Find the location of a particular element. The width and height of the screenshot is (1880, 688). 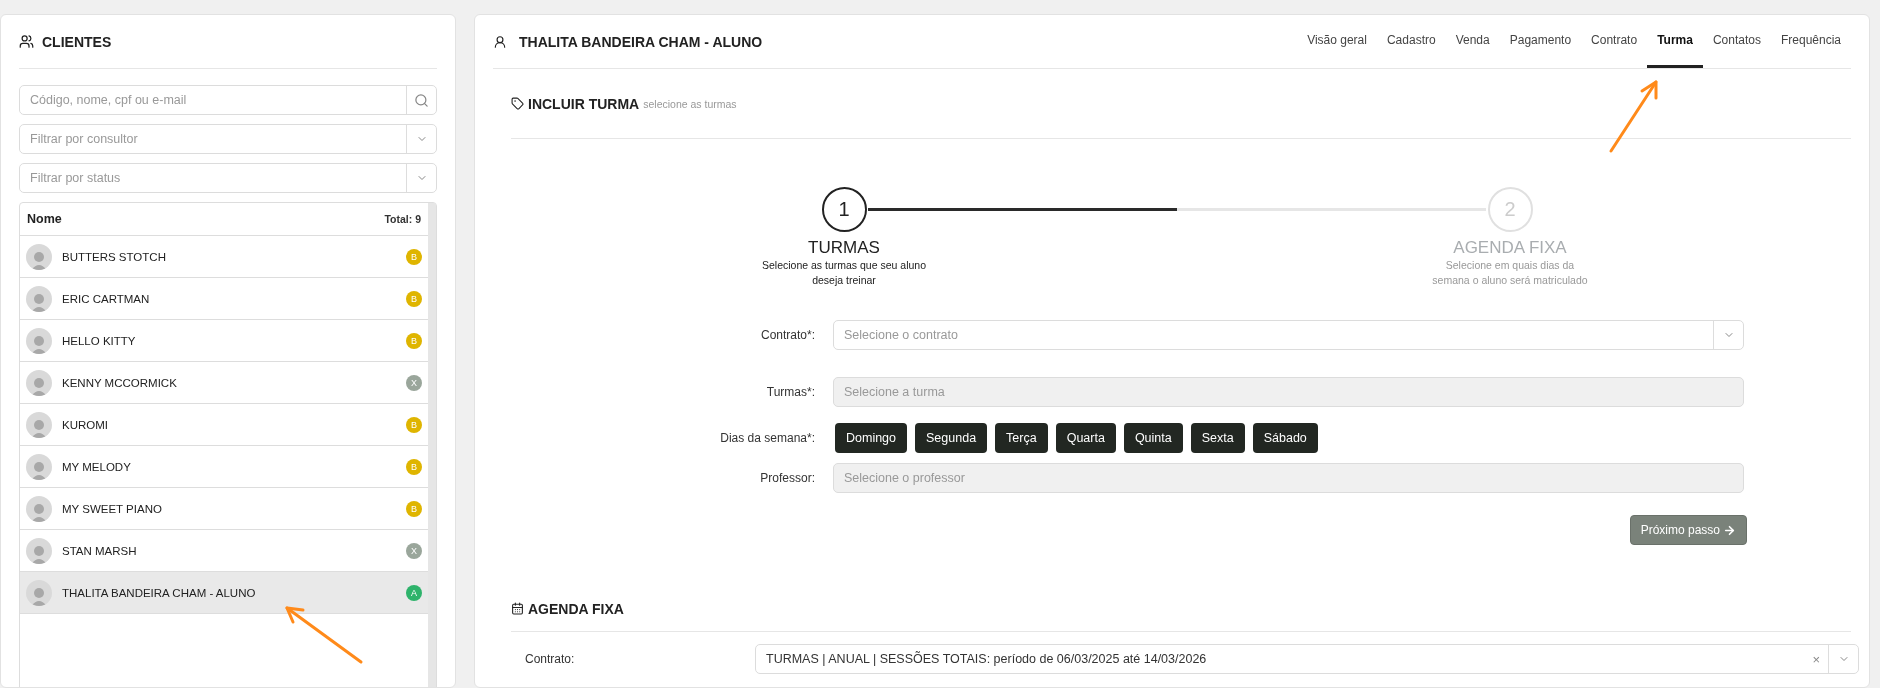

weekday-button: Sexta is located at coordinates (1217, 438).